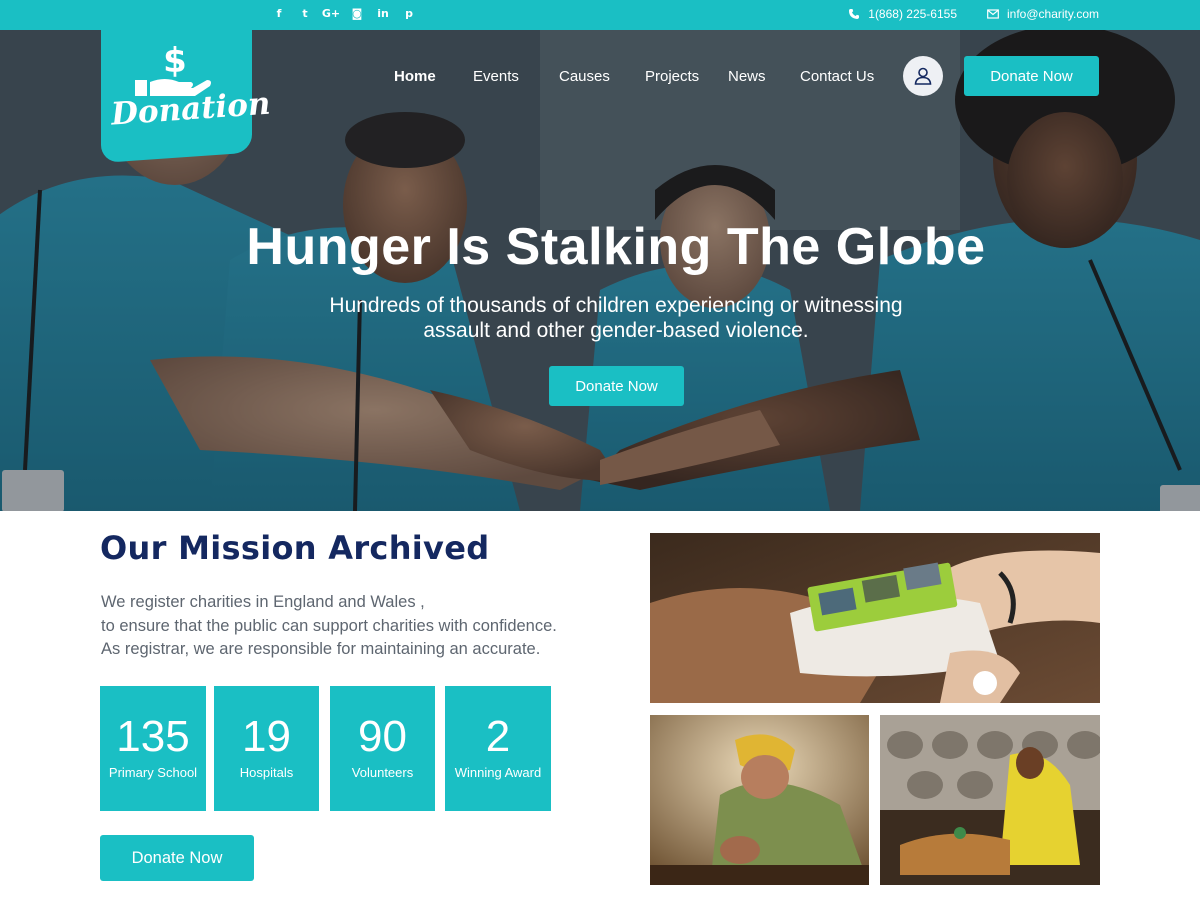  What do you see at coordinates (912, 14) in the screenshot?
I see `phone-number: 1(868) 225-6155` at bounding box center [912, 14].